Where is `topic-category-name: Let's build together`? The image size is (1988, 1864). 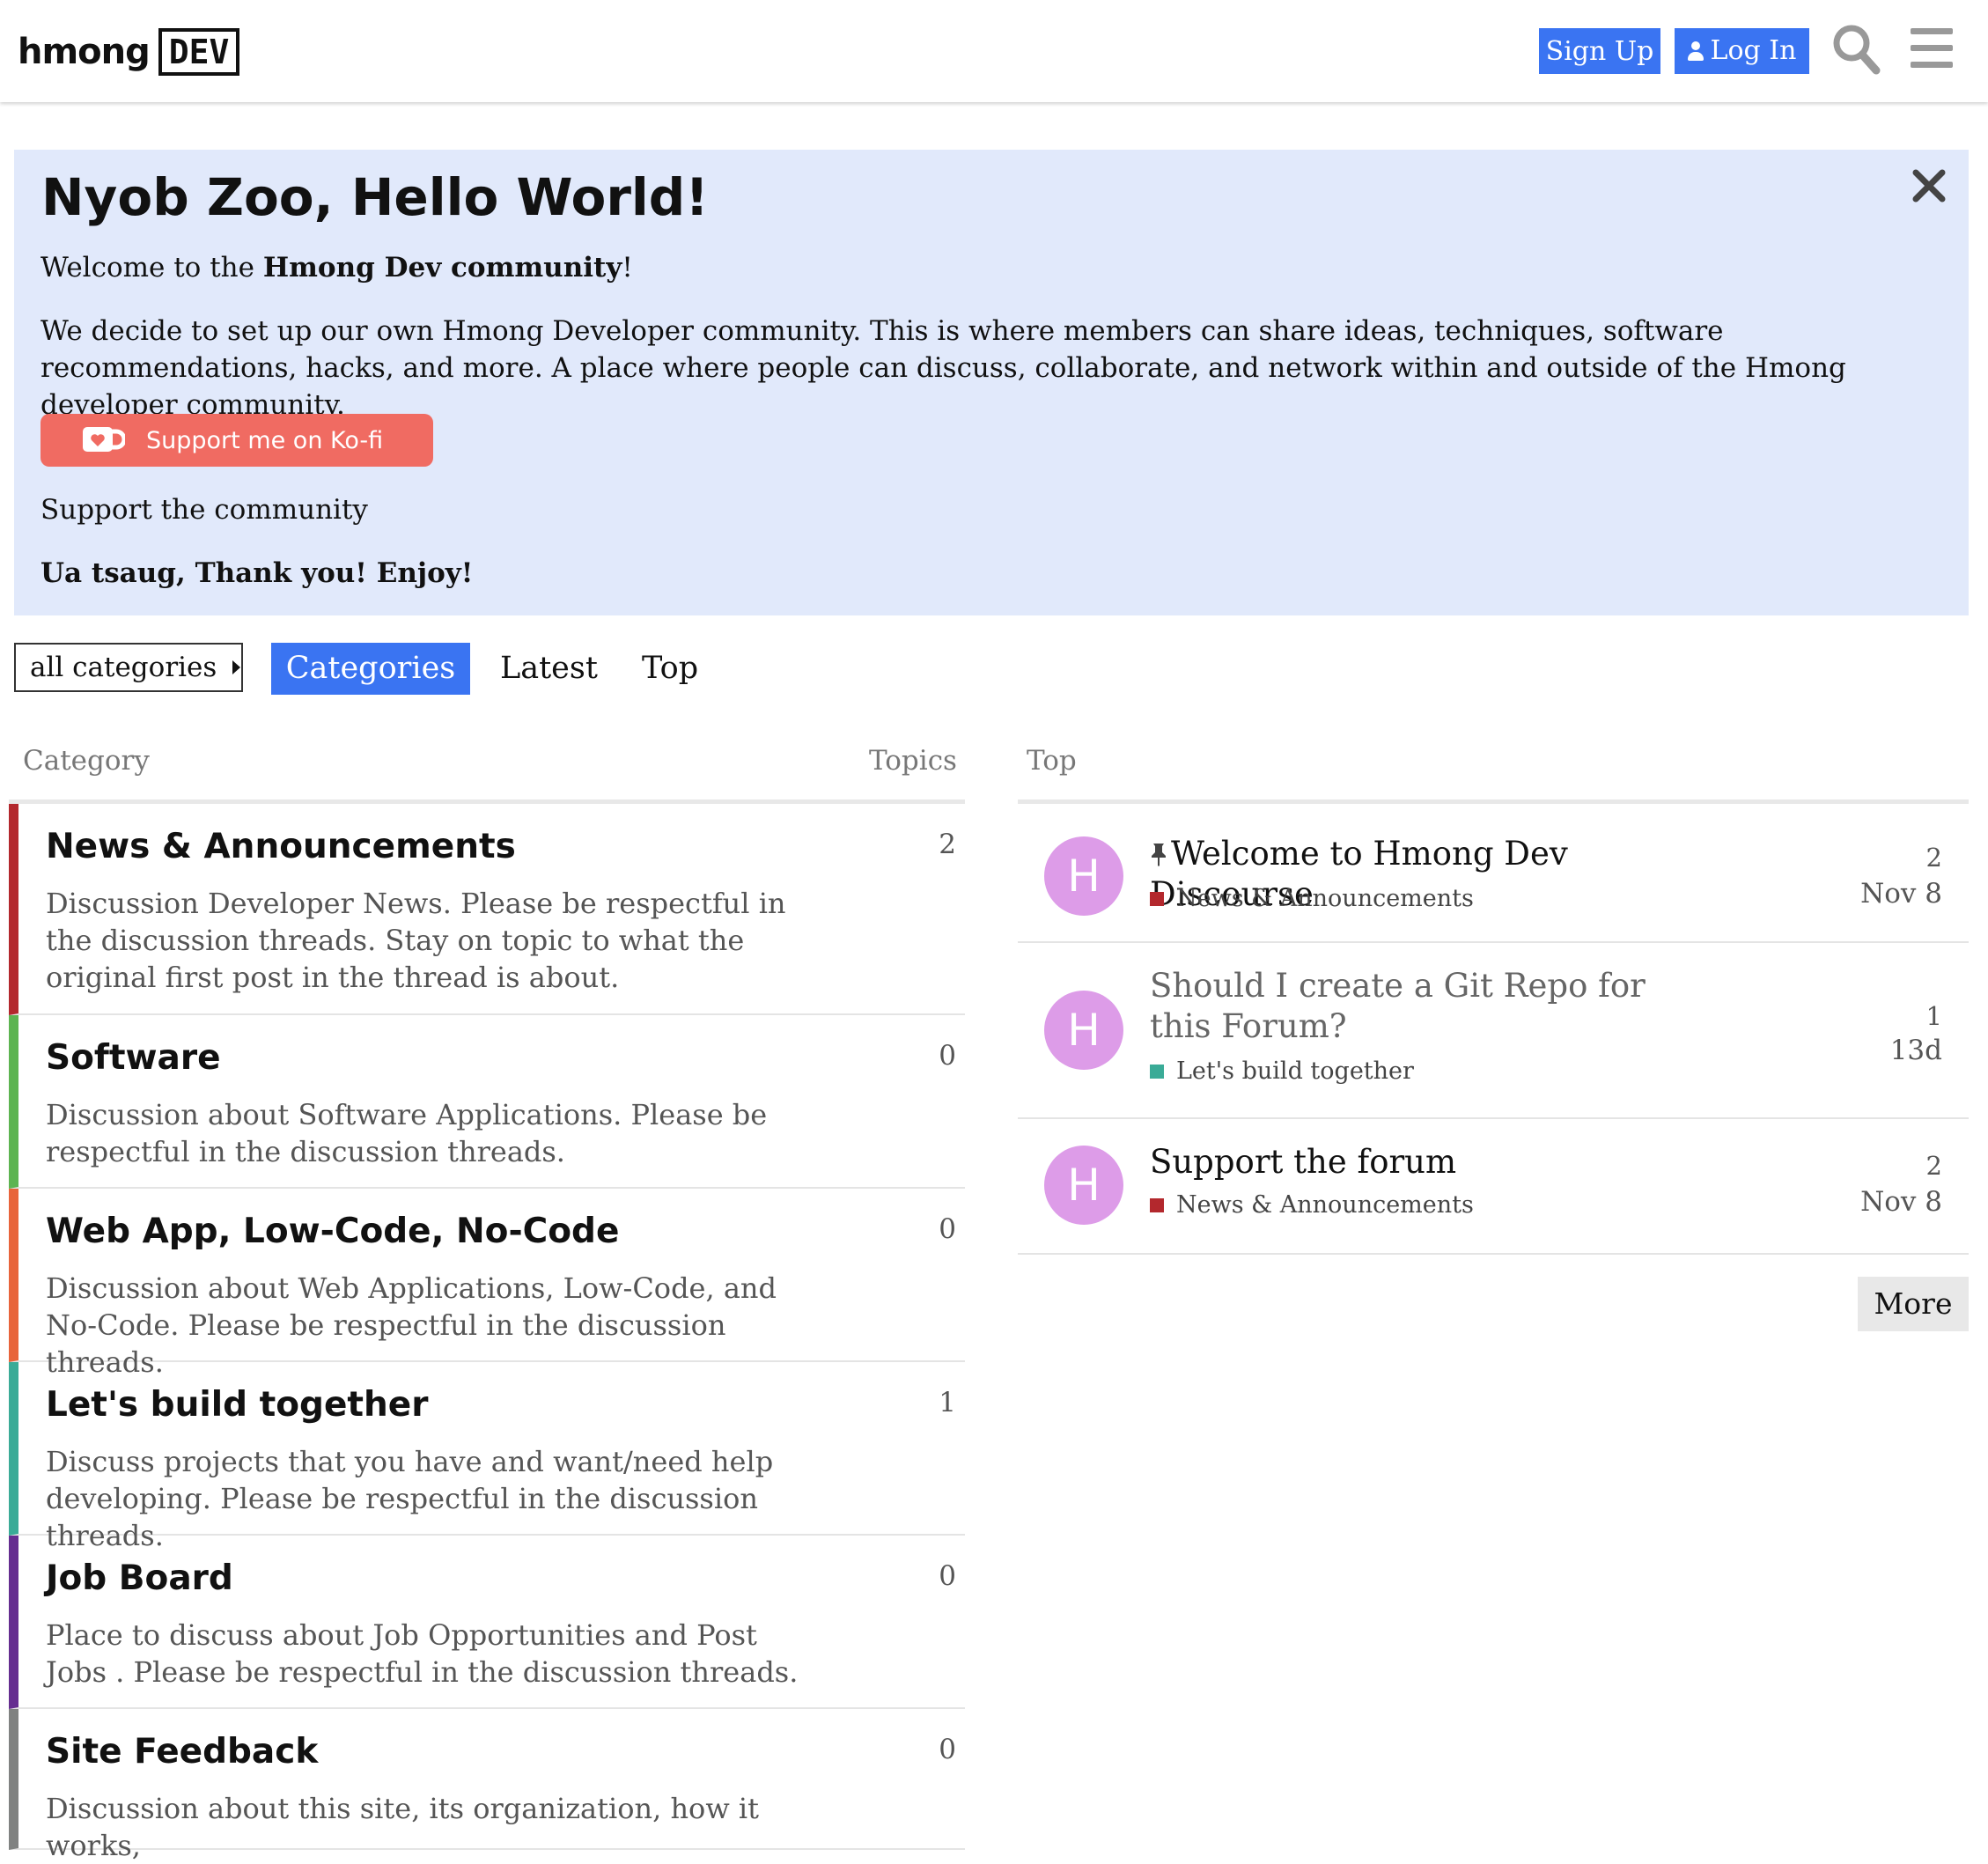
topic-category-name: Let's build together is located at coordinates (1295, 1071).